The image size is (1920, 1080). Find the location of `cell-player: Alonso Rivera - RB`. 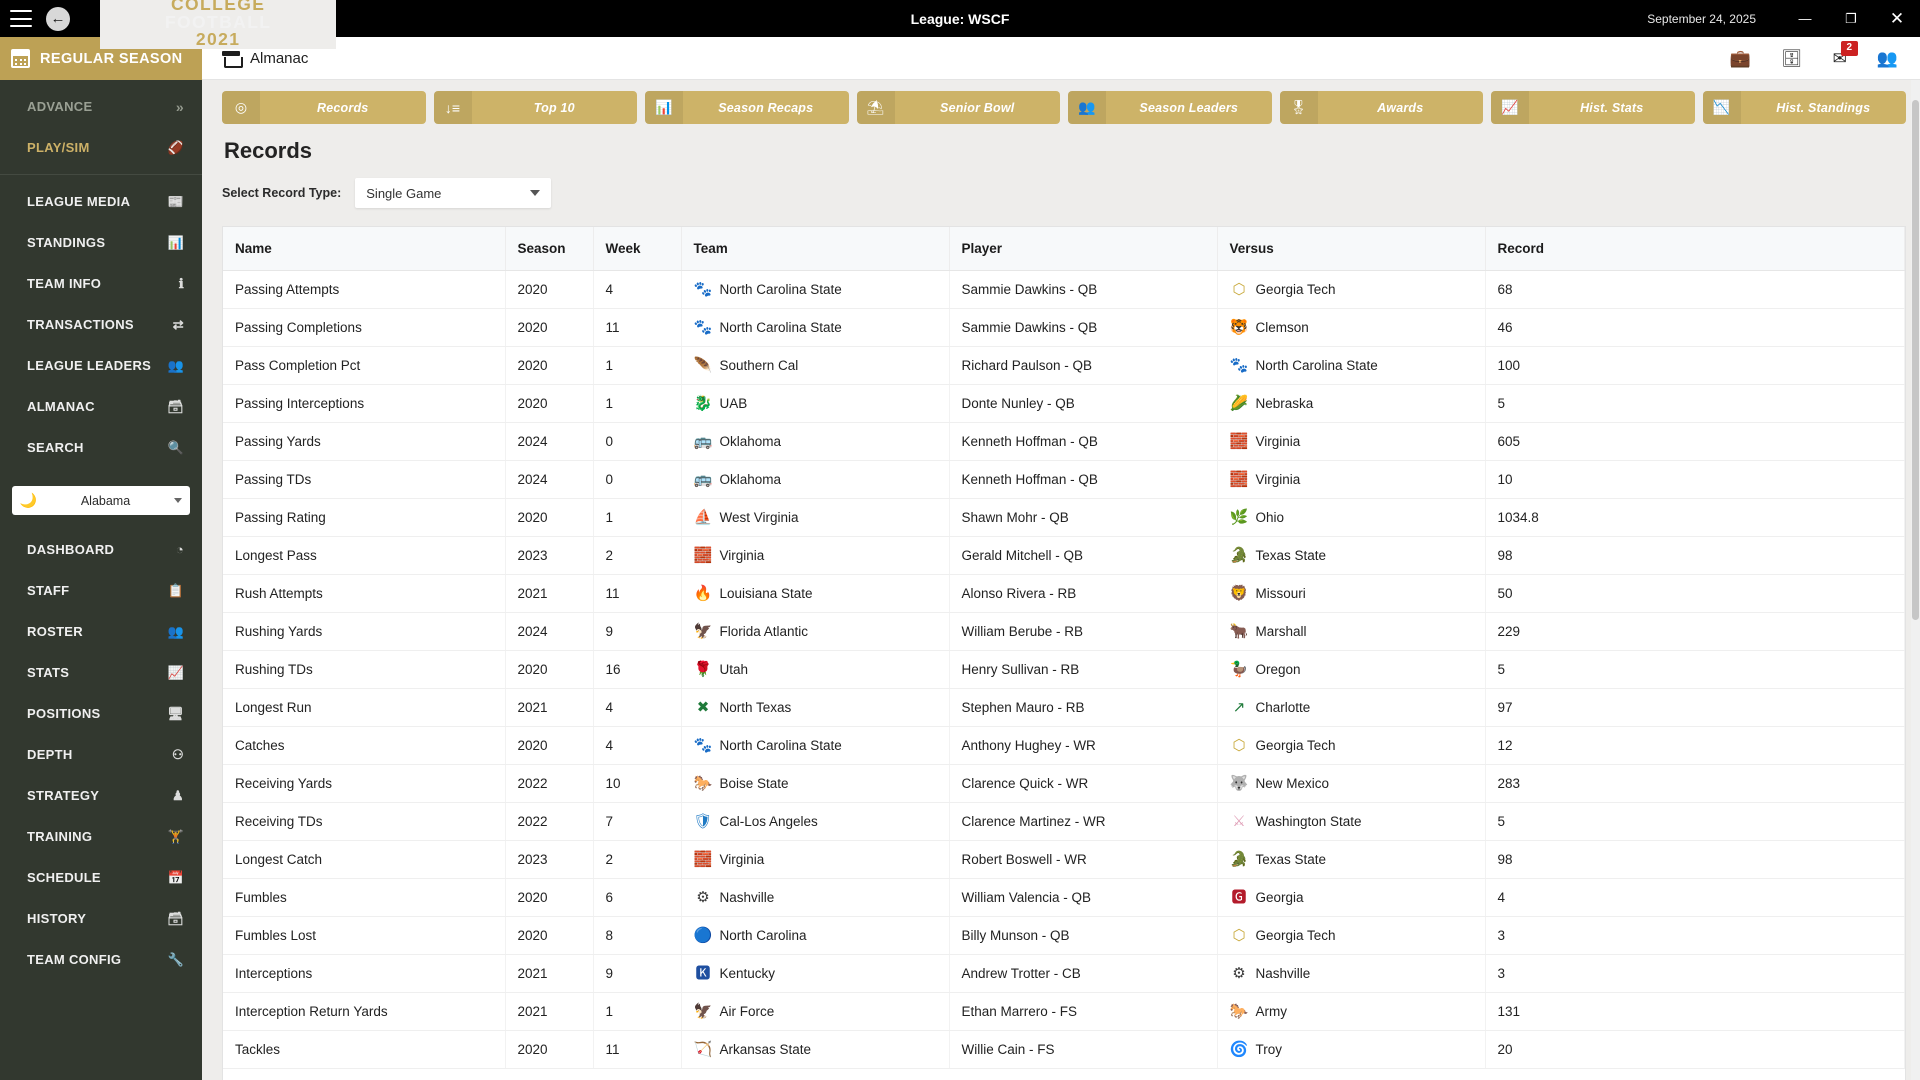

cell-player: Alonso Rivera - RB is located at coordinates (1083, 593).